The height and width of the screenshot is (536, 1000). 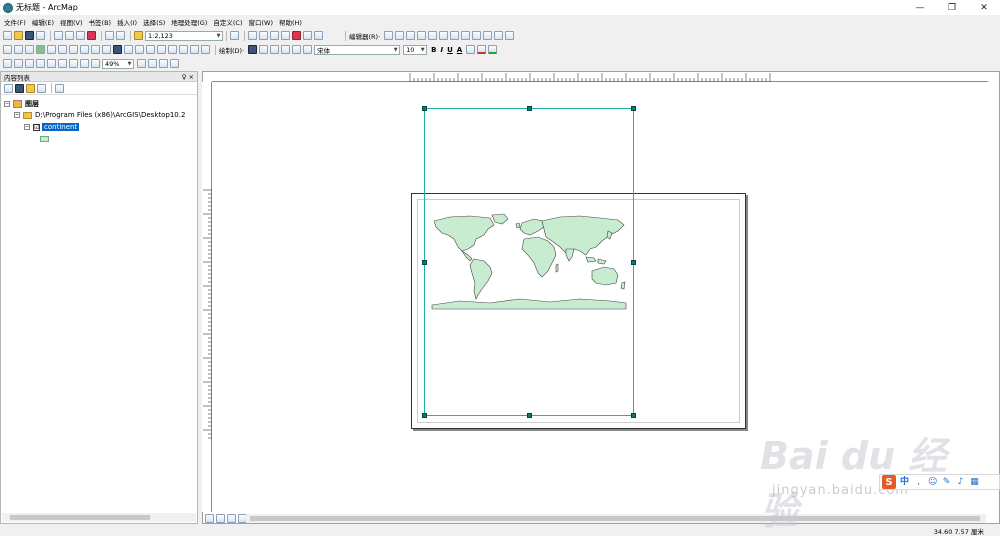 What do you see at coordinates (488, 35) in the screenshot?
I see `attributes-icon` at bounding box center [488, 35].